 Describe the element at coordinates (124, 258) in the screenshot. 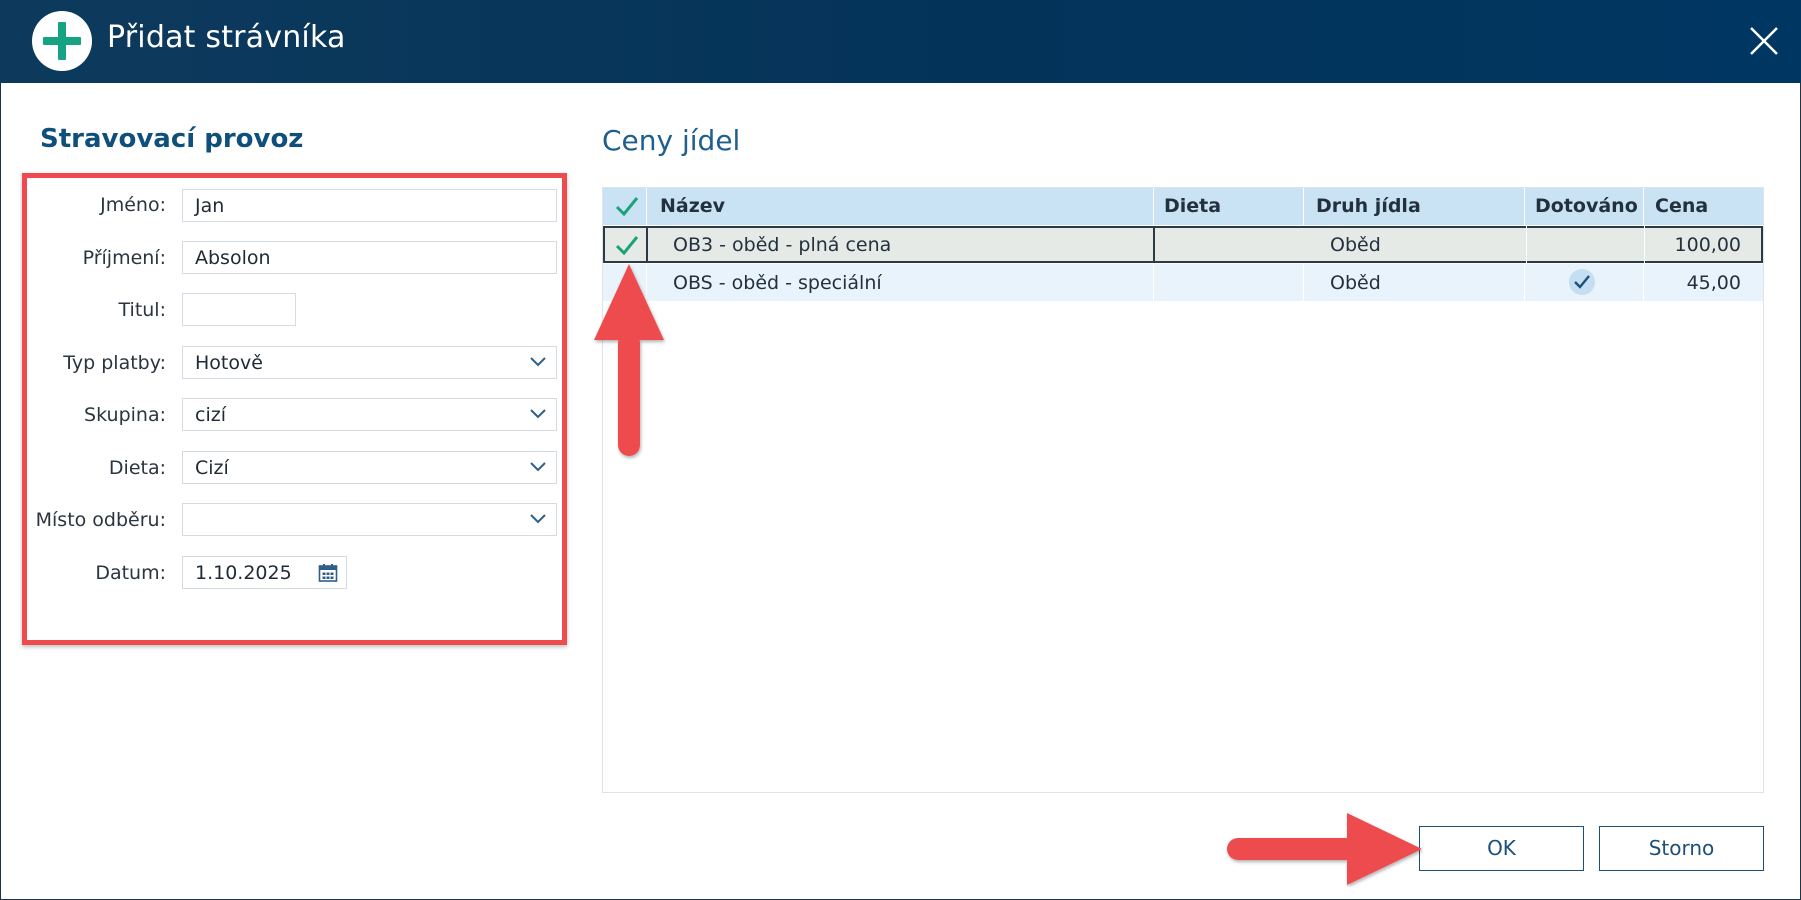

I see `prijmeni-label: Příjmení:` at that location.